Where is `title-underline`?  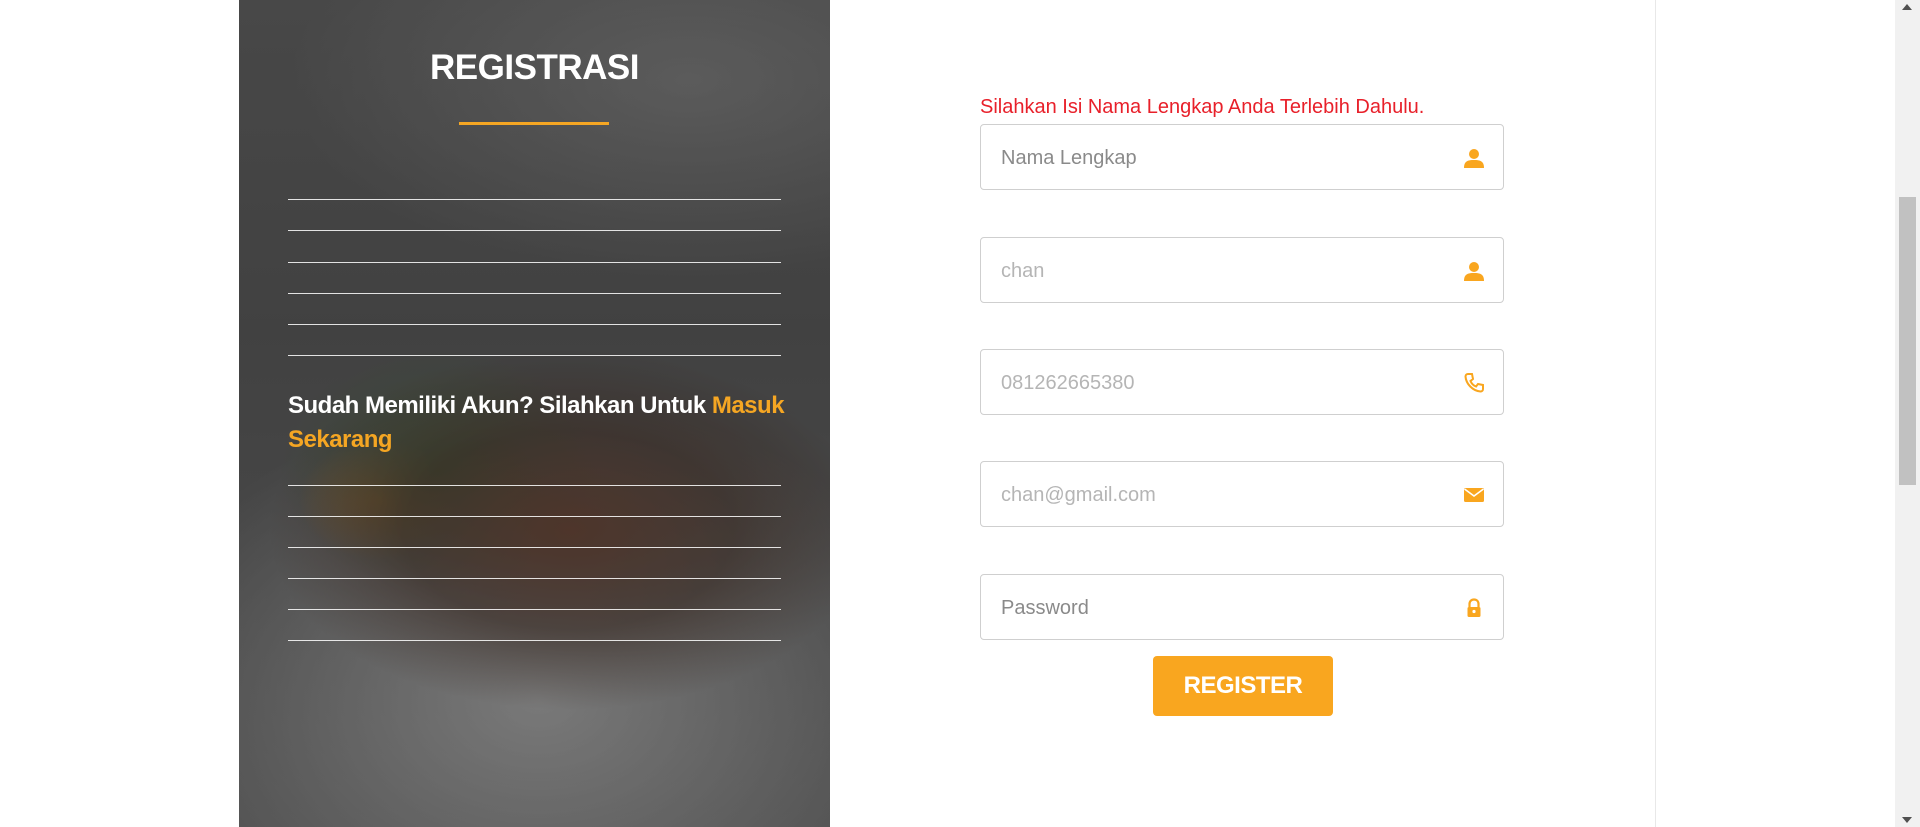
title-underline is located at coordinates (534, 123).